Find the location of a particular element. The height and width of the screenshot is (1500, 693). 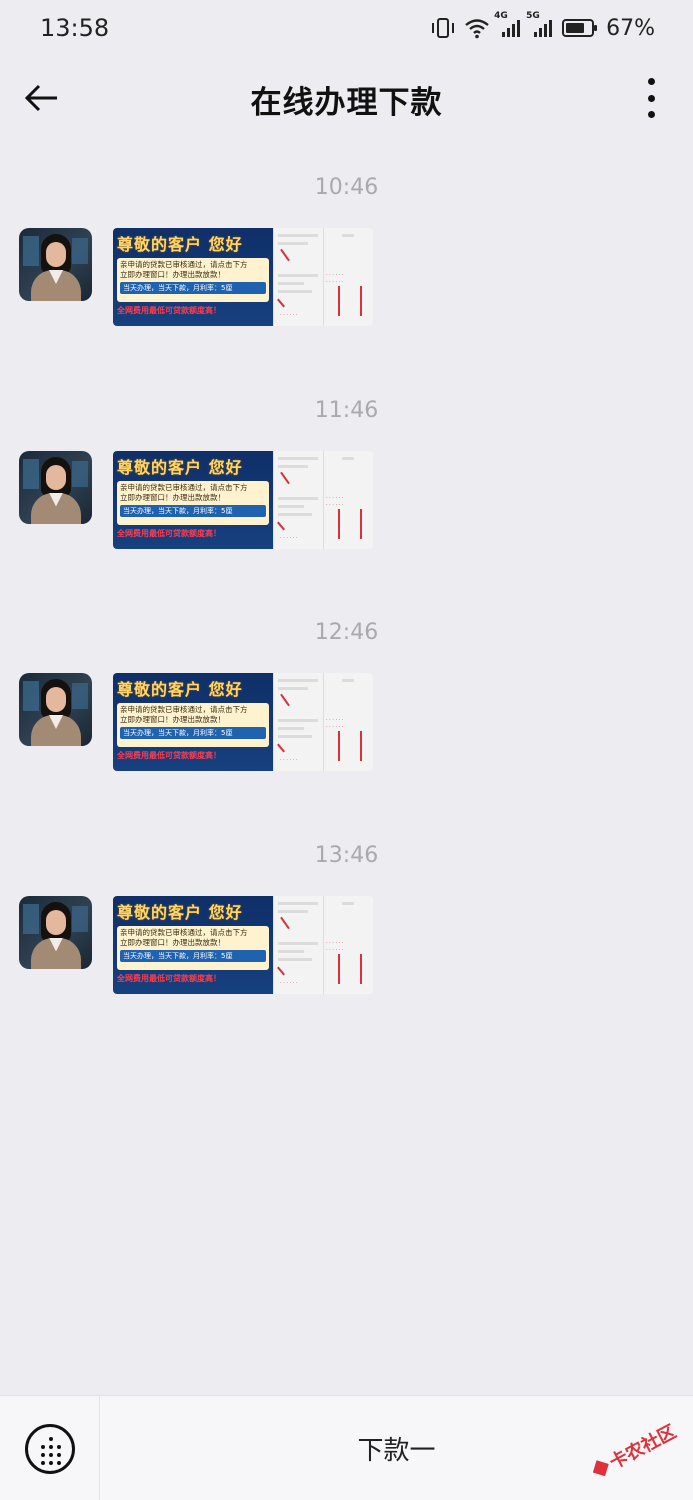

keyboard-toggle-icon is located at coordinates (49, 1448).